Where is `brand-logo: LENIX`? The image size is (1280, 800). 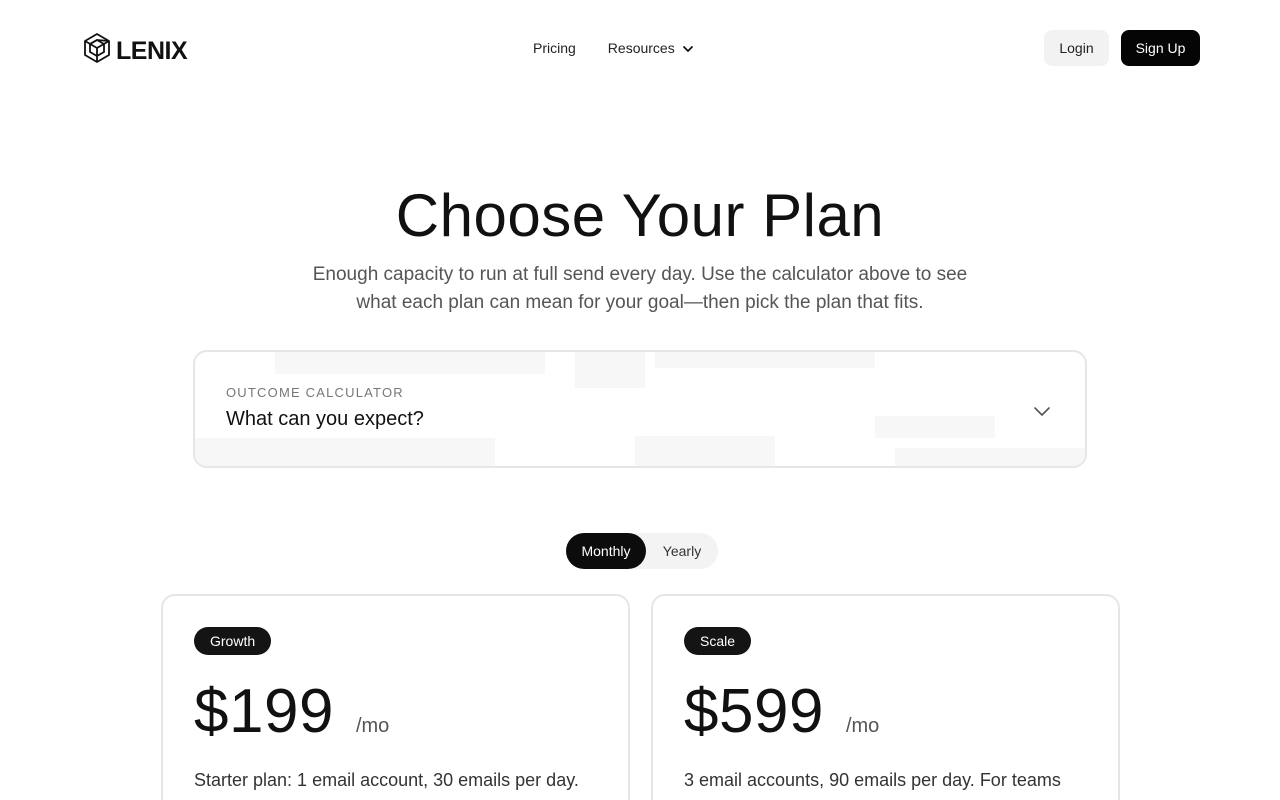 brand-logo: LENIX is located at coordinates (135, 50).